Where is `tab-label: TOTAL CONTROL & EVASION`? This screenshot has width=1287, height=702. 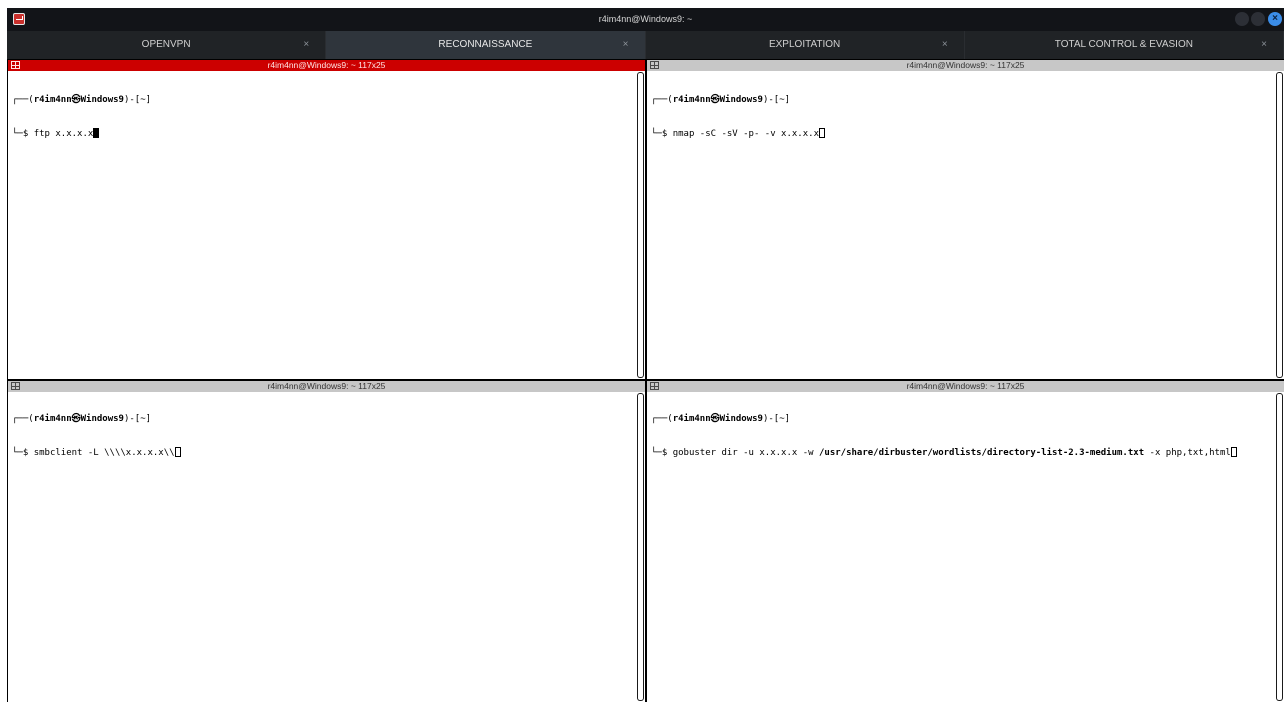
tab-label: TOTAL CONTROL & EVASION is located at coordinates (1123, 44).